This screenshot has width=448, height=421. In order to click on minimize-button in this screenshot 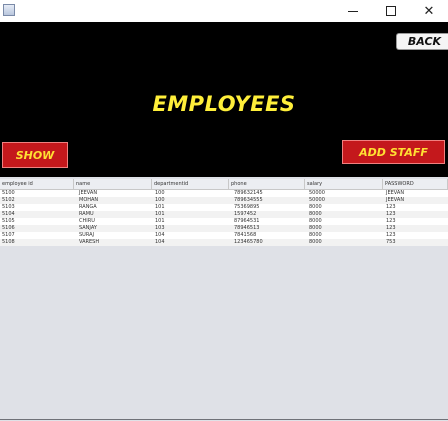, I will do `click(353, 11)`.